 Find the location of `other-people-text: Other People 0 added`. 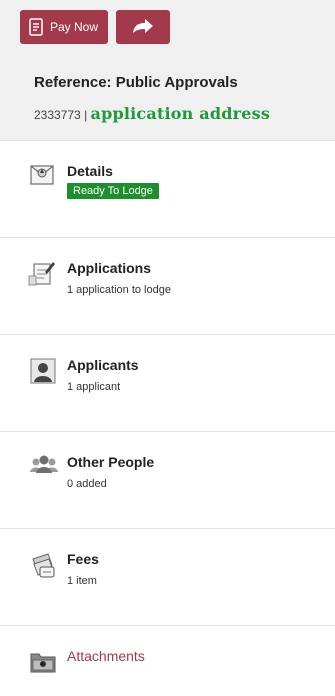

other-people-text: Other People 0 added is located at coordinates (110, 472).